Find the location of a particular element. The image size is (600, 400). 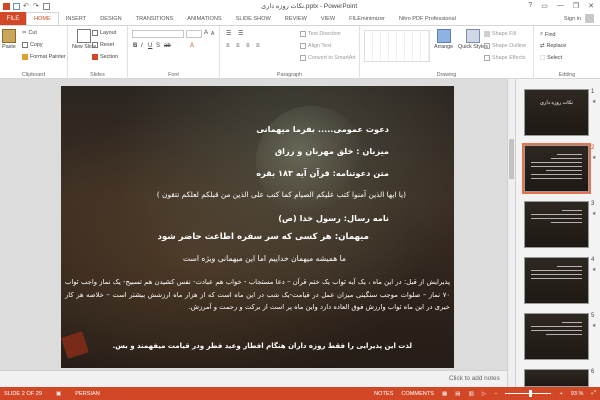

shadow-icon: S is located at coordinates (158, 46).